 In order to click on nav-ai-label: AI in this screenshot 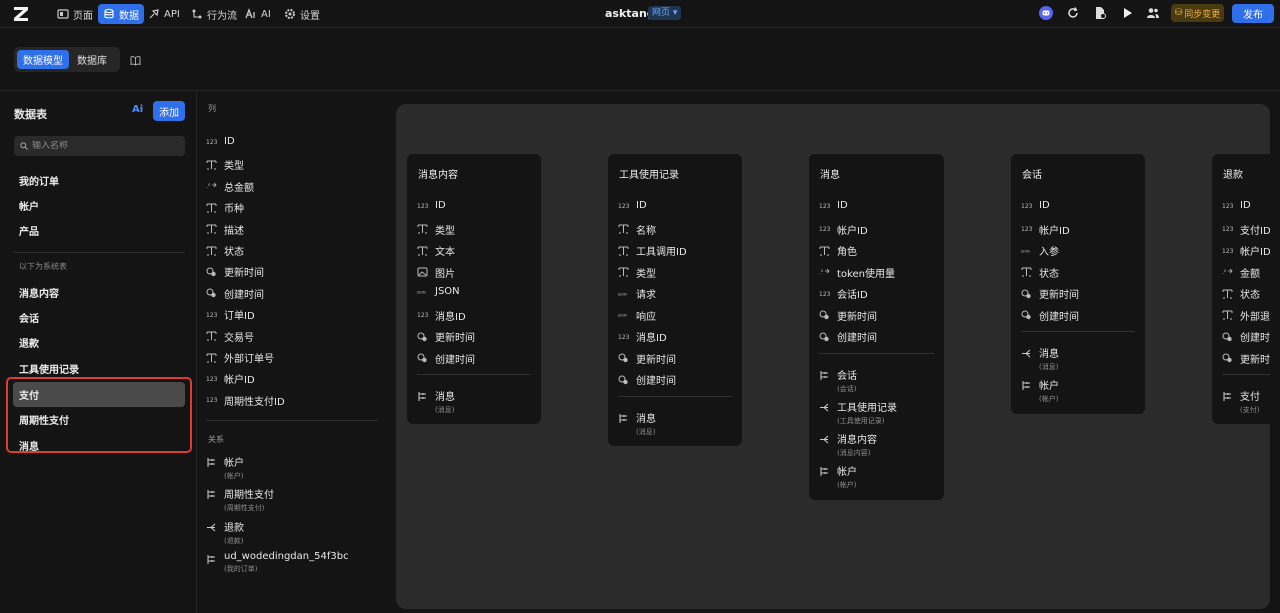, I will do `click(266, 14)`.